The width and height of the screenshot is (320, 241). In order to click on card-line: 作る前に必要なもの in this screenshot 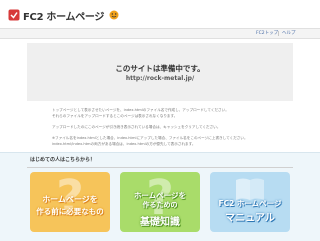, I will do `click(70, 211)`.